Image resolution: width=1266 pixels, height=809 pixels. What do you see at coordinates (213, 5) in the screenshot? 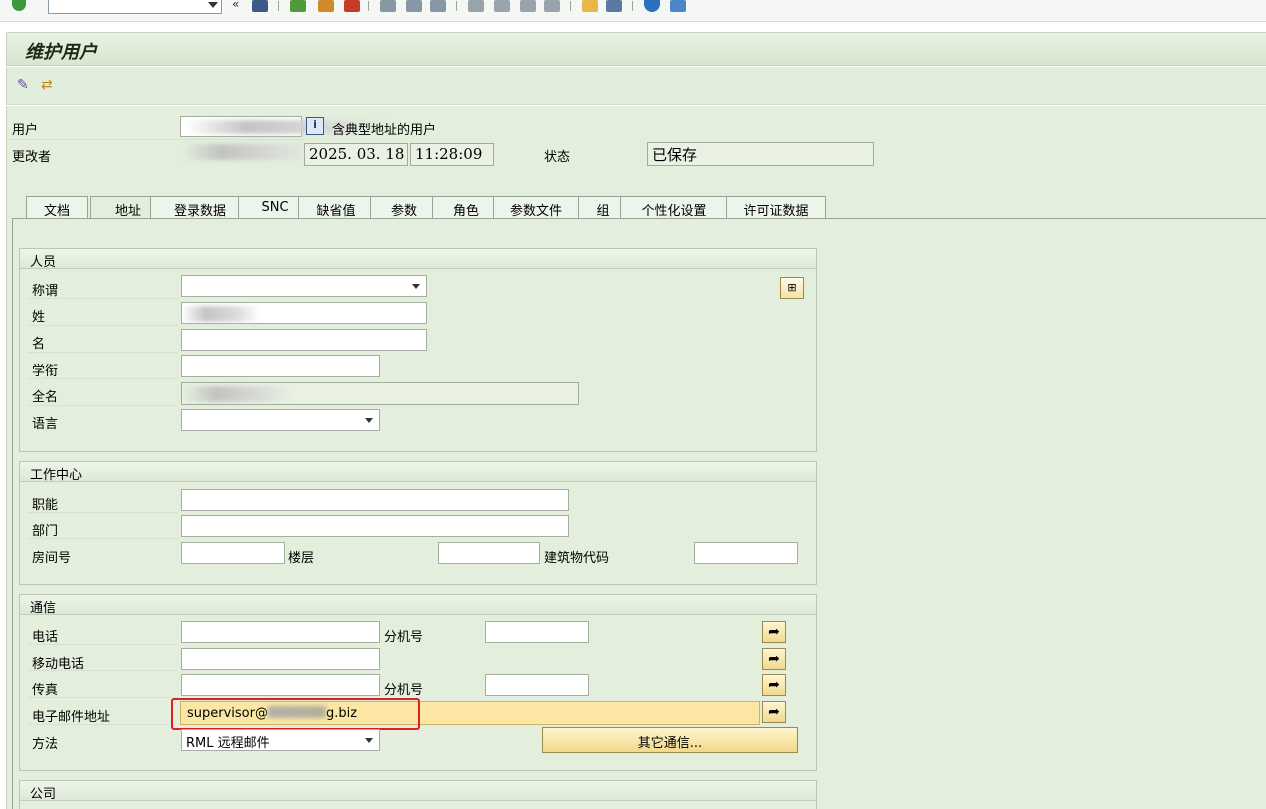
I see `chevron-down-icon` at bounding box center [213, 5].